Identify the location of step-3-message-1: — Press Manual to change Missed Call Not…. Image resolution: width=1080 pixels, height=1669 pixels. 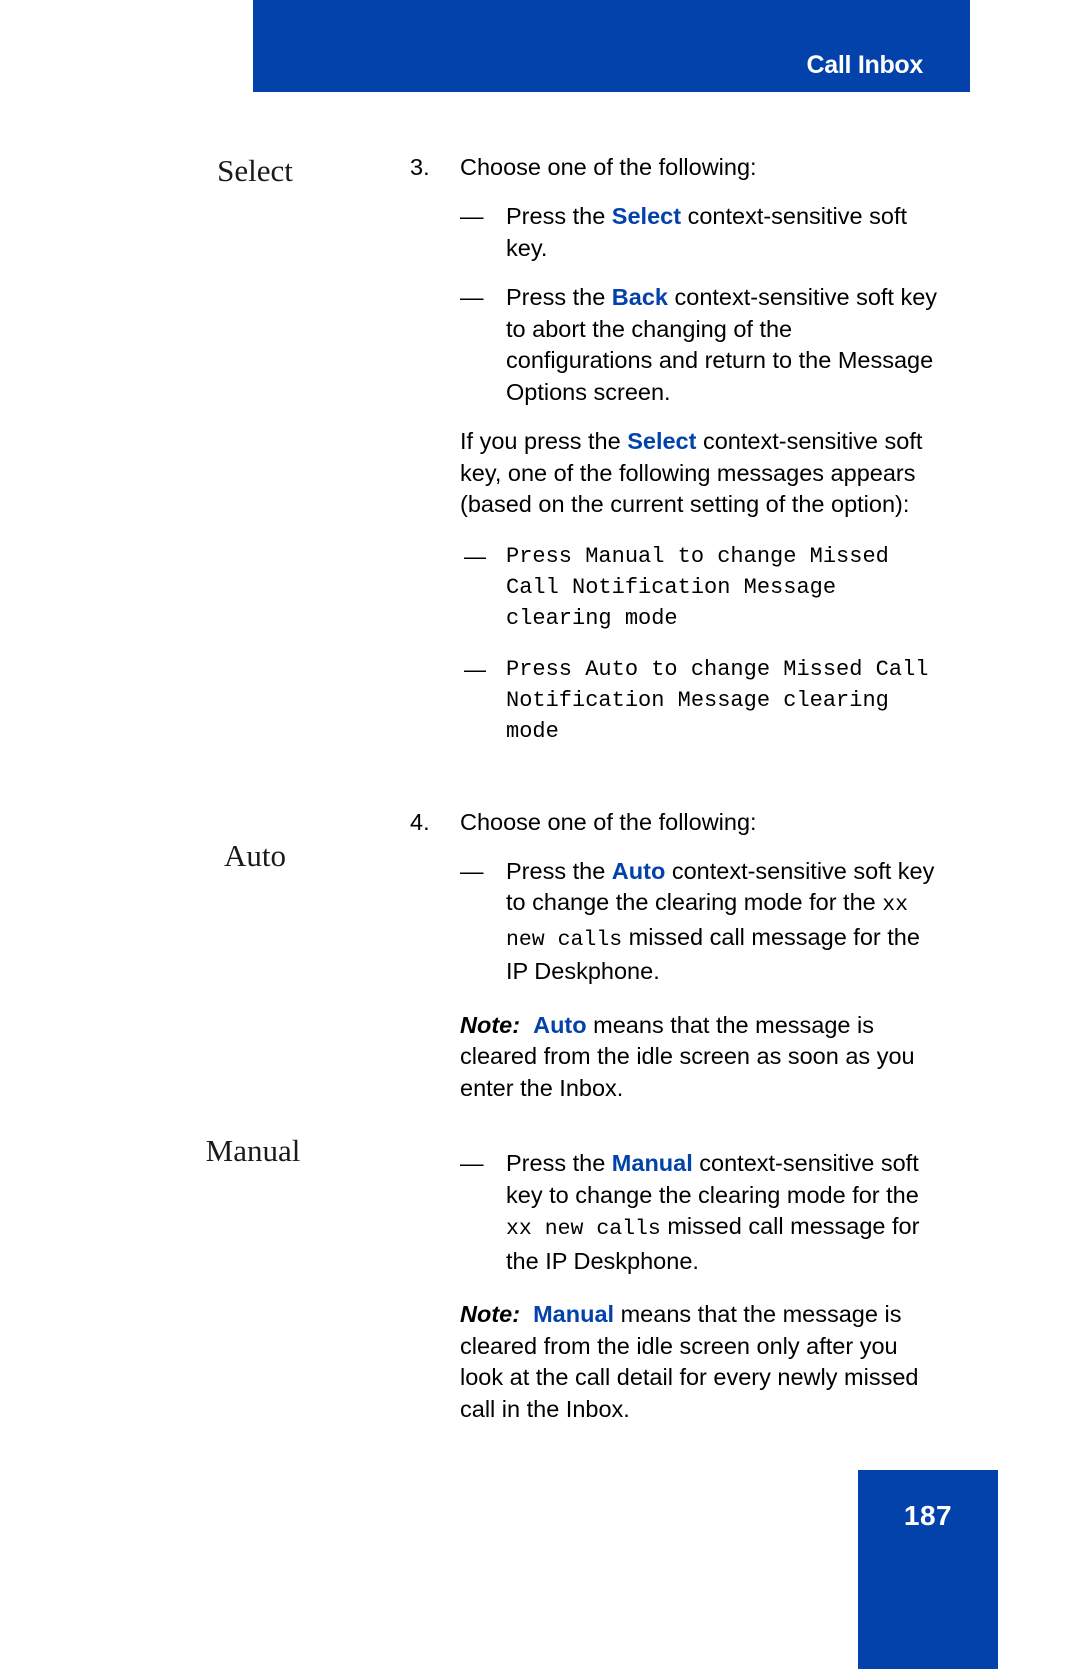
(700, 587).